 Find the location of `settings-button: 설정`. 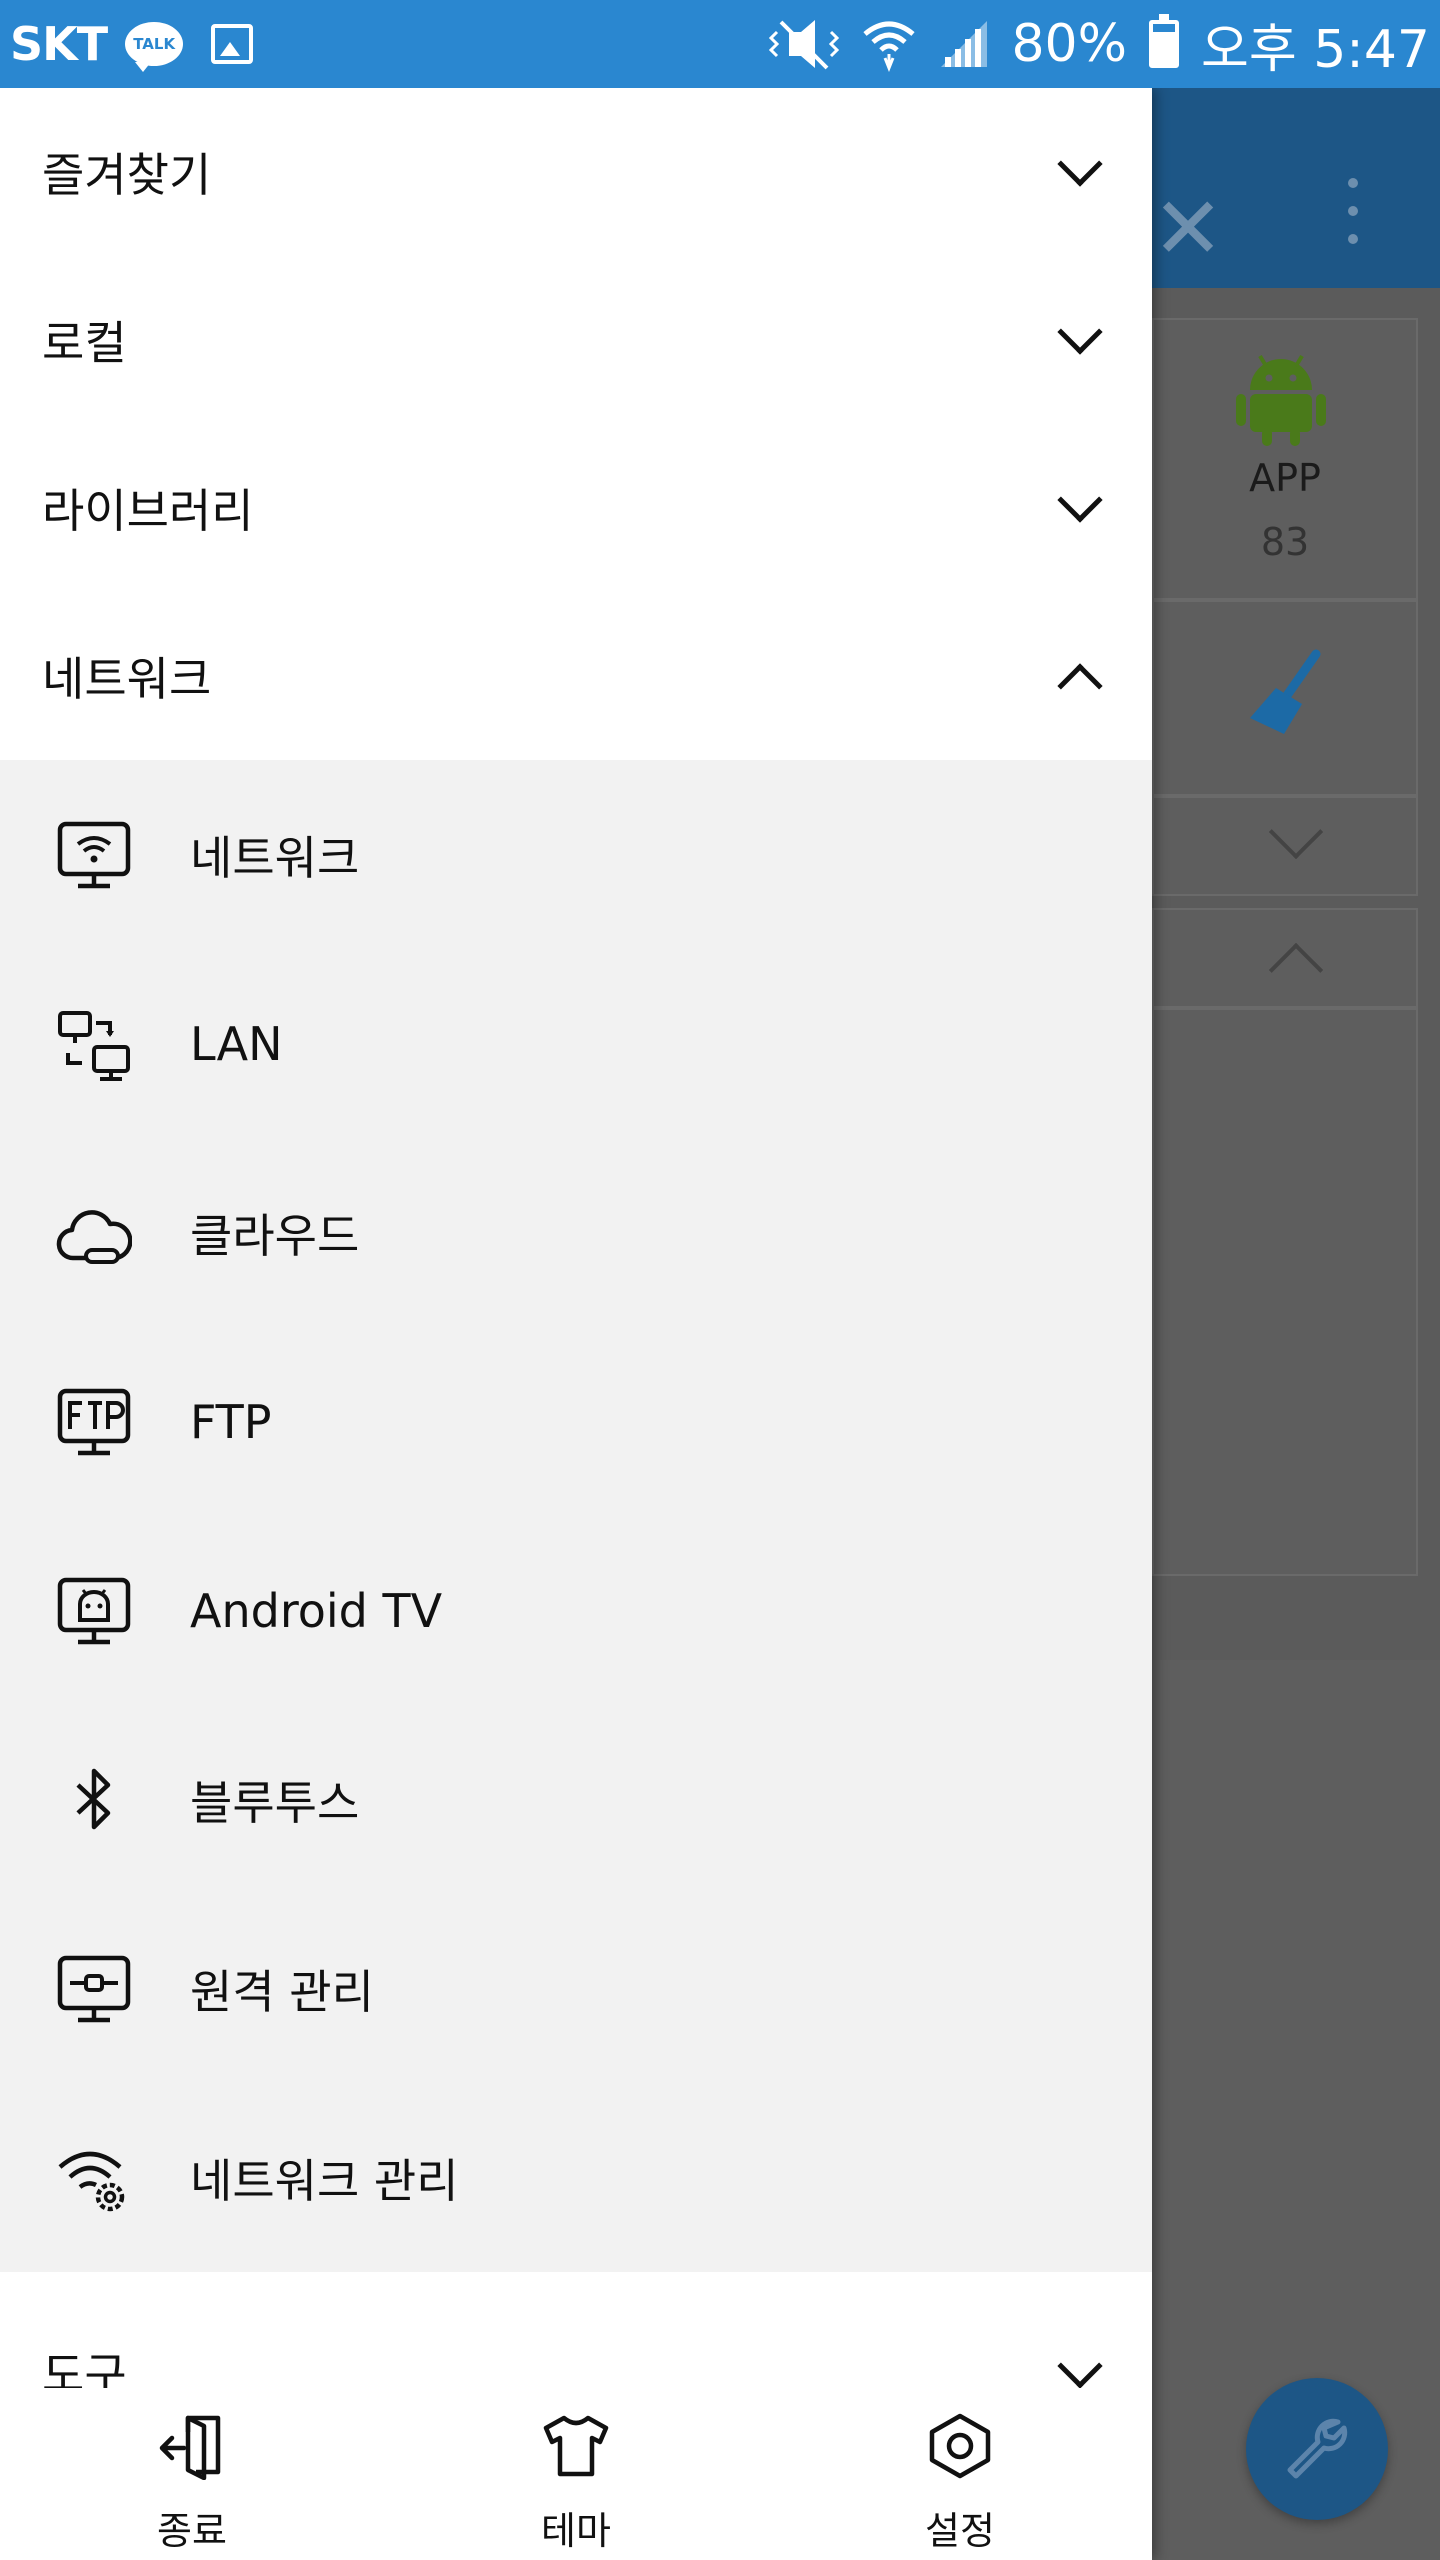

settings-button: 설정 is located at coordinates (960, 2474).